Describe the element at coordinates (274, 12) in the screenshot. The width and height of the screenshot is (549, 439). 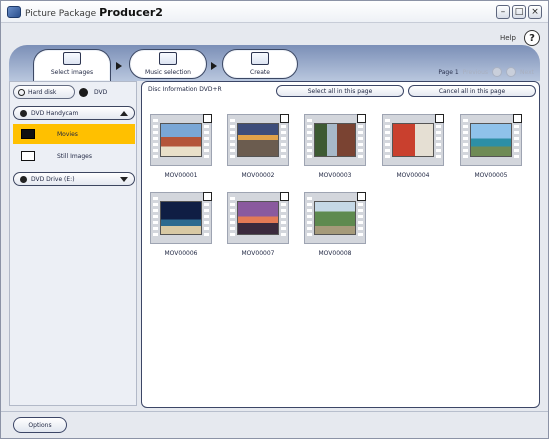
I see `title-bar: Picture Package Producer2 – □ ×` at that location.